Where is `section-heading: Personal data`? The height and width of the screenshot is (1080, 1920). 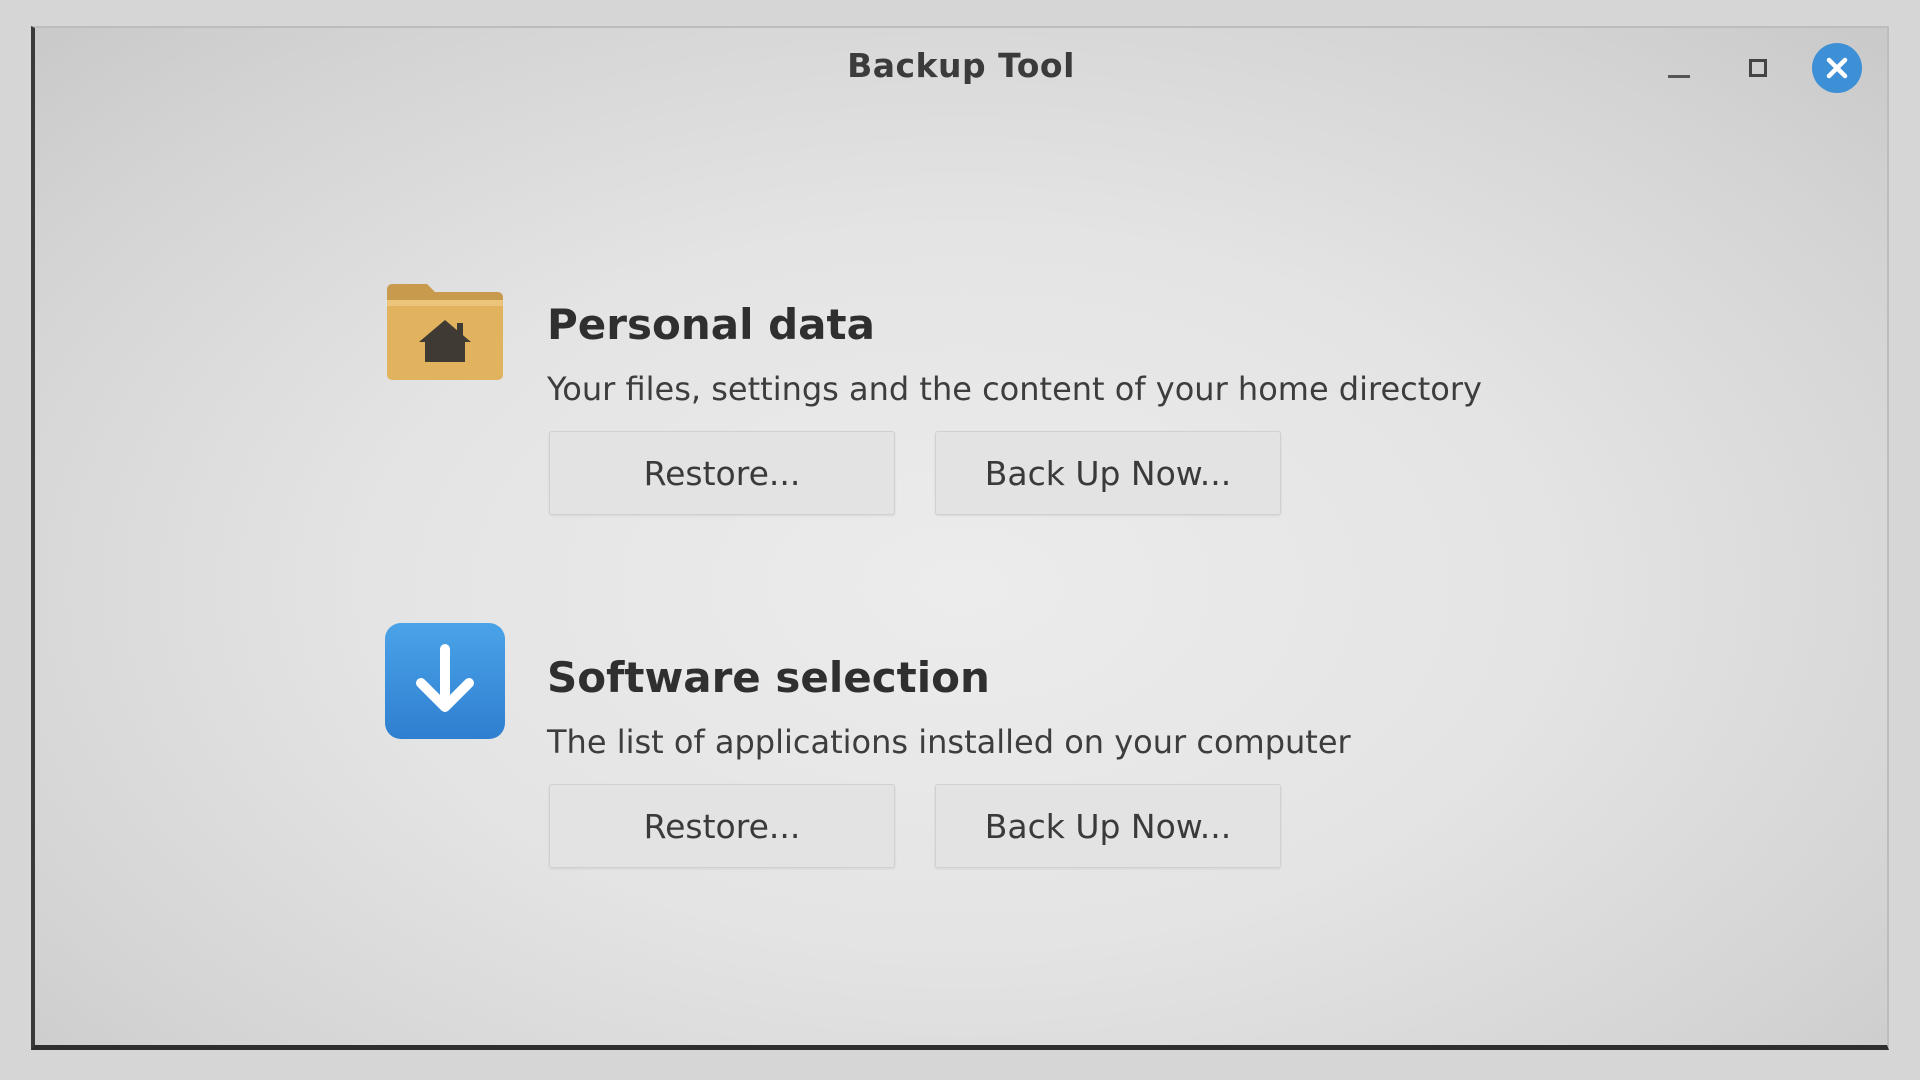
section-heading: Personal data is located at coordinates (711, 324).